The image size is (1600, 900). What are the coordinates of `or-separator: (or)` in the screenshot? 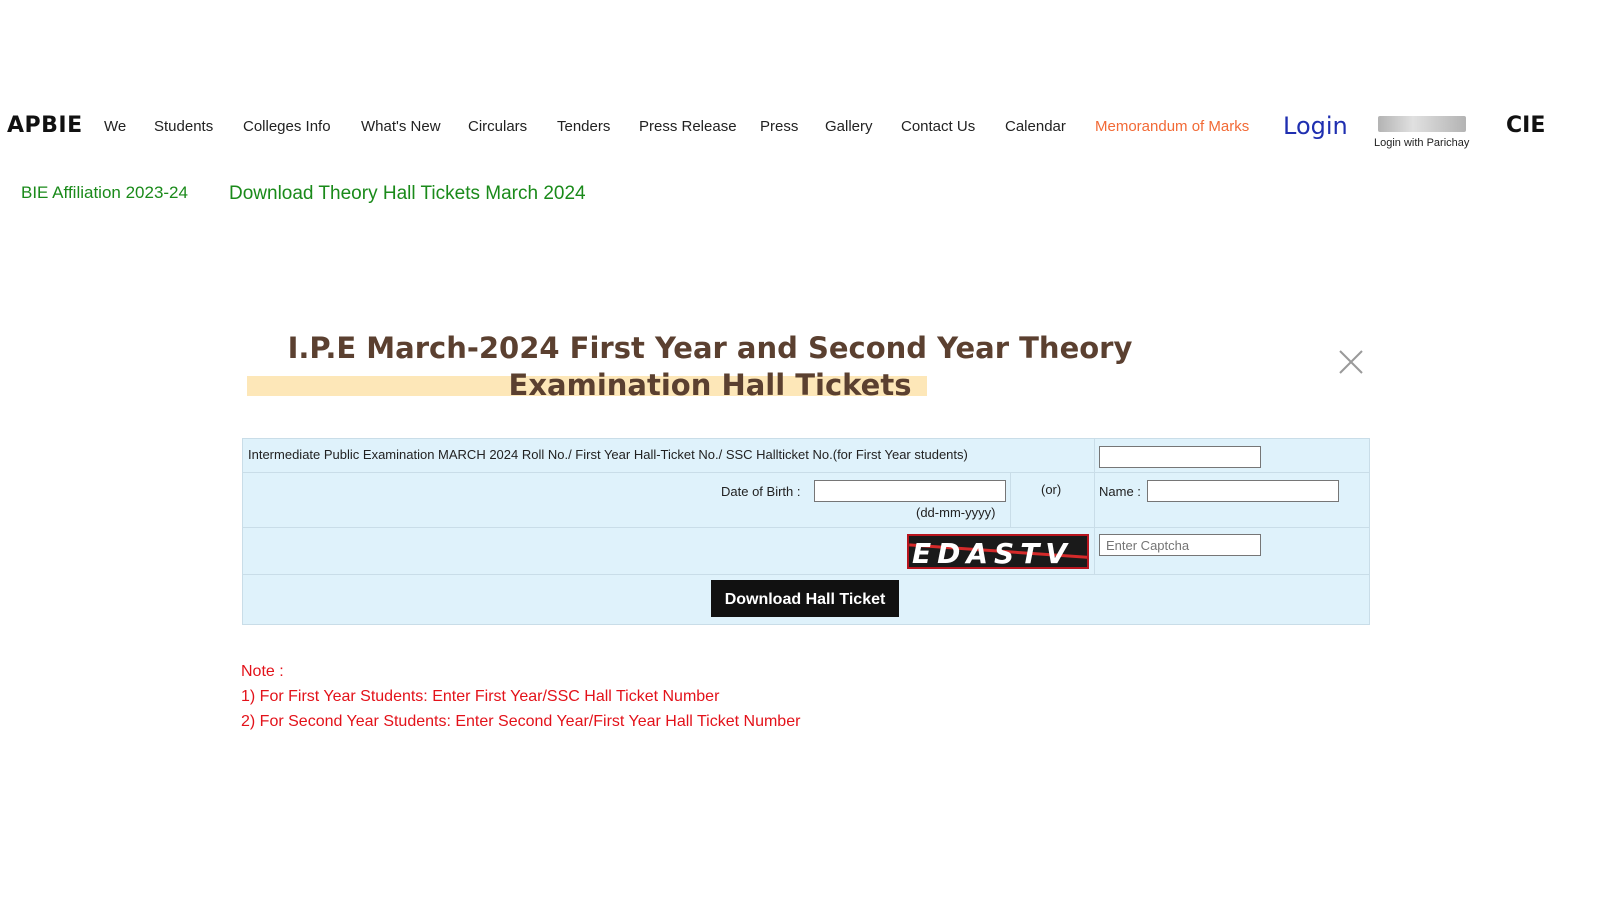 It's located at (1051, 489).